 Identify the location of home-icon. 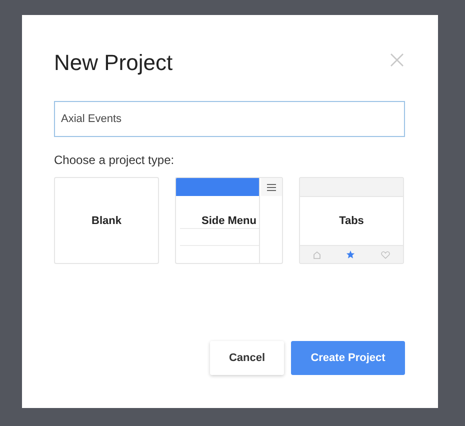
(316, 254).